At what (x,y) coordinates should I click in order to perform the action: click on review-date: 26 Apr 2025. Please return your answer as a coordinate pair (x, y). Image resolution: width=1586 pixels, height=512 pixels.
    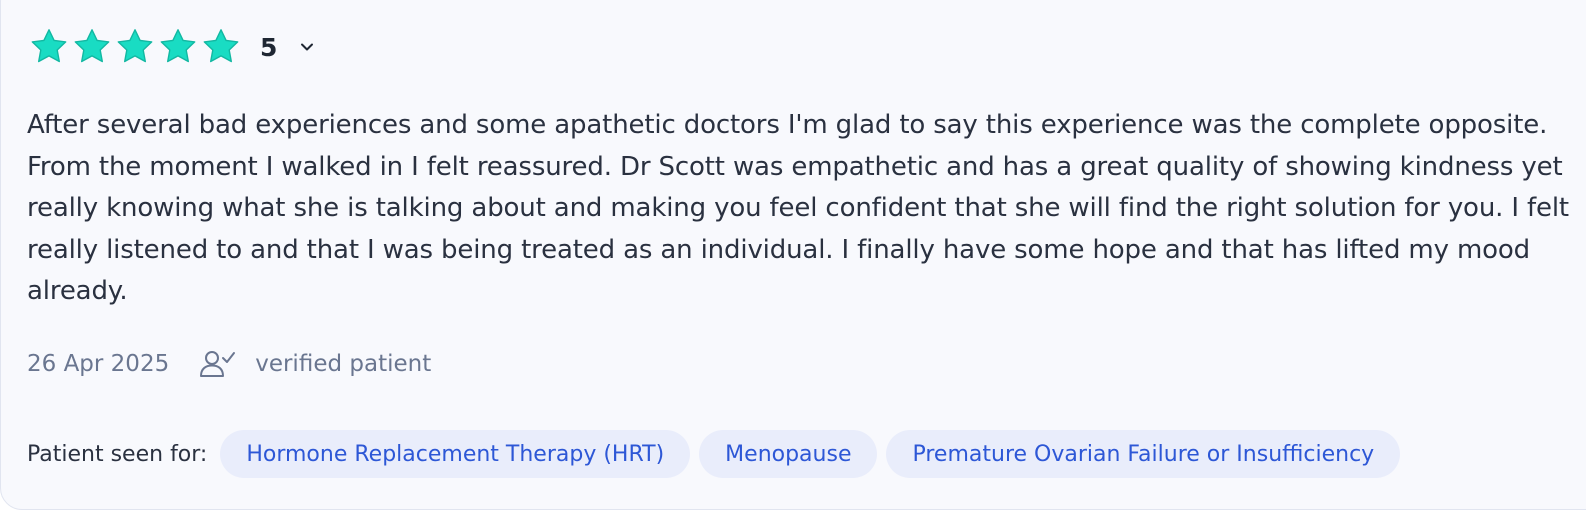
    Looking at the image, I should click on (98, 364).